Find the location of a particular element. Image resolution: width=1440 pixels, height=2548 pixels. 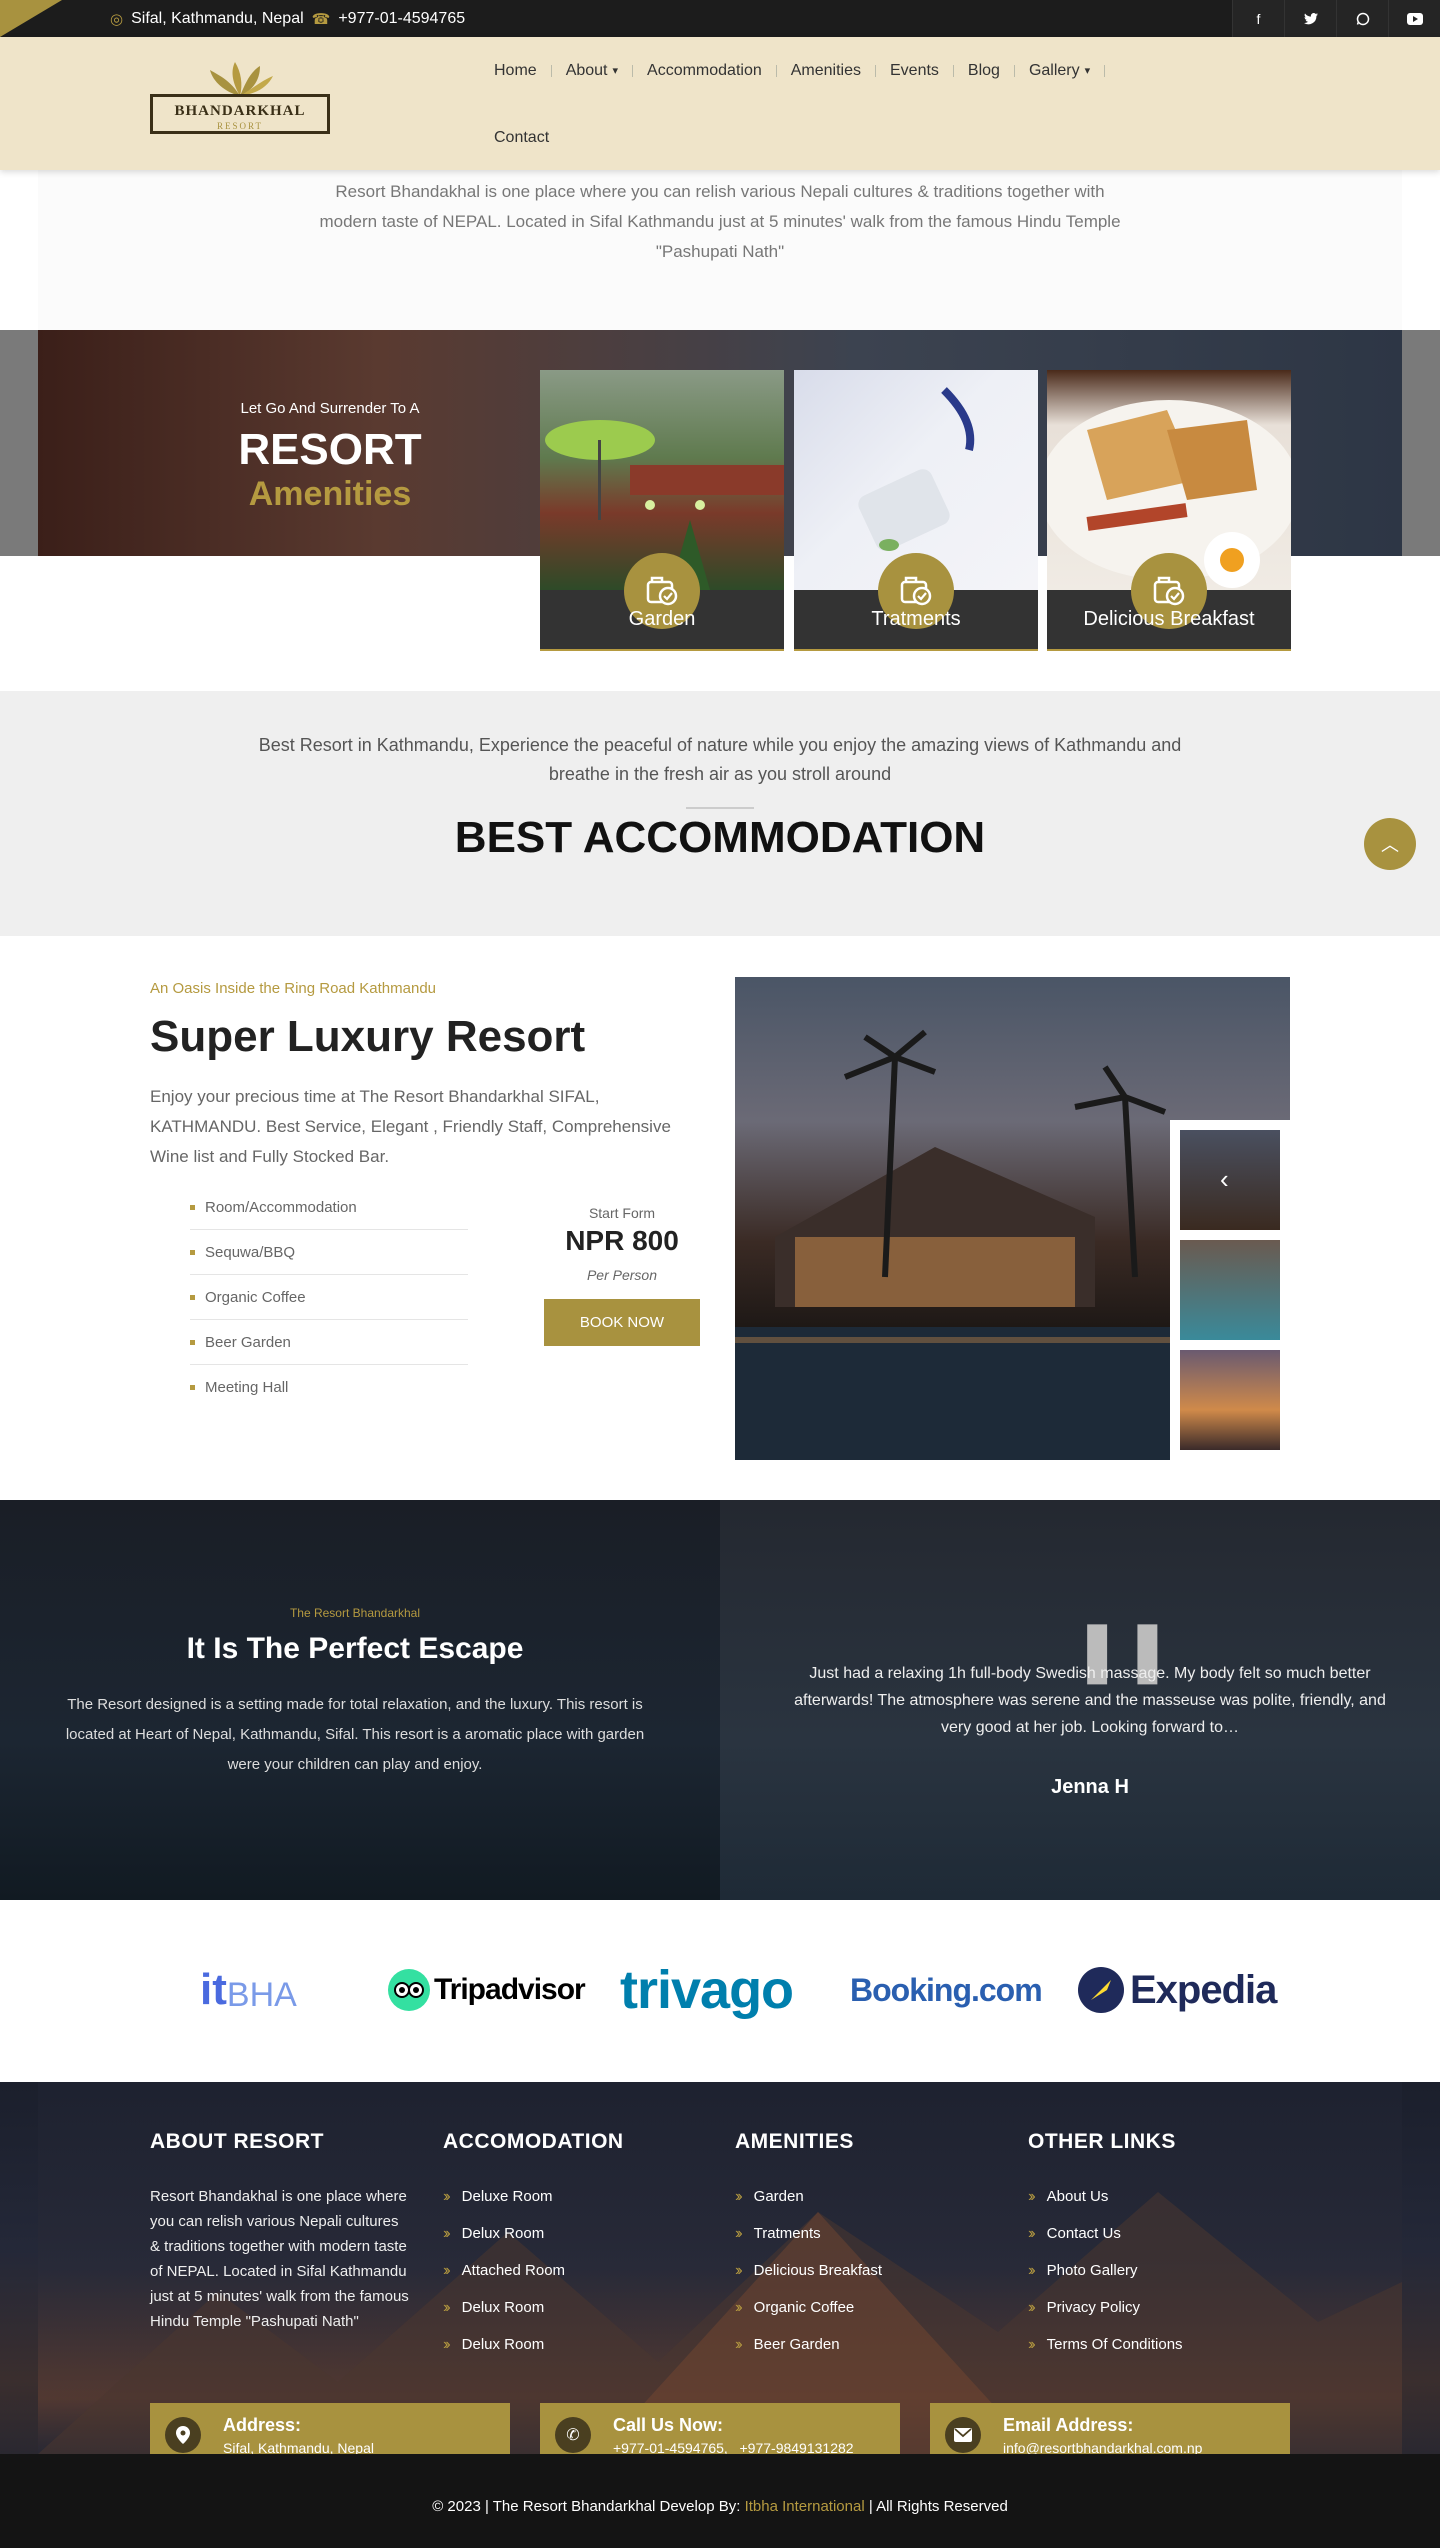

footer-link: ›› Contact Us is located at coordinates (1105, 2233).